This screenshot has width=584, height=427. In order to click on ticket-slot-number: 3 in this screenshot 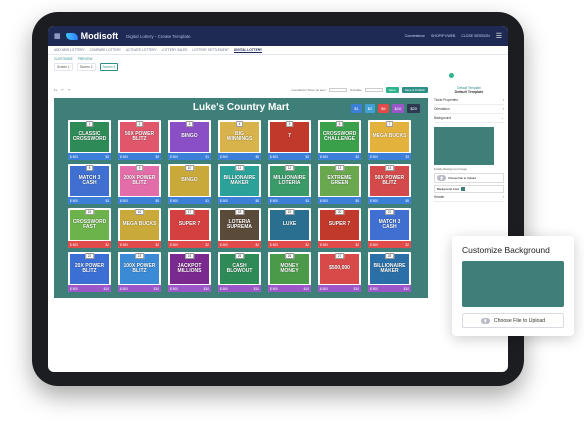, I will do `click(189, 124)`.